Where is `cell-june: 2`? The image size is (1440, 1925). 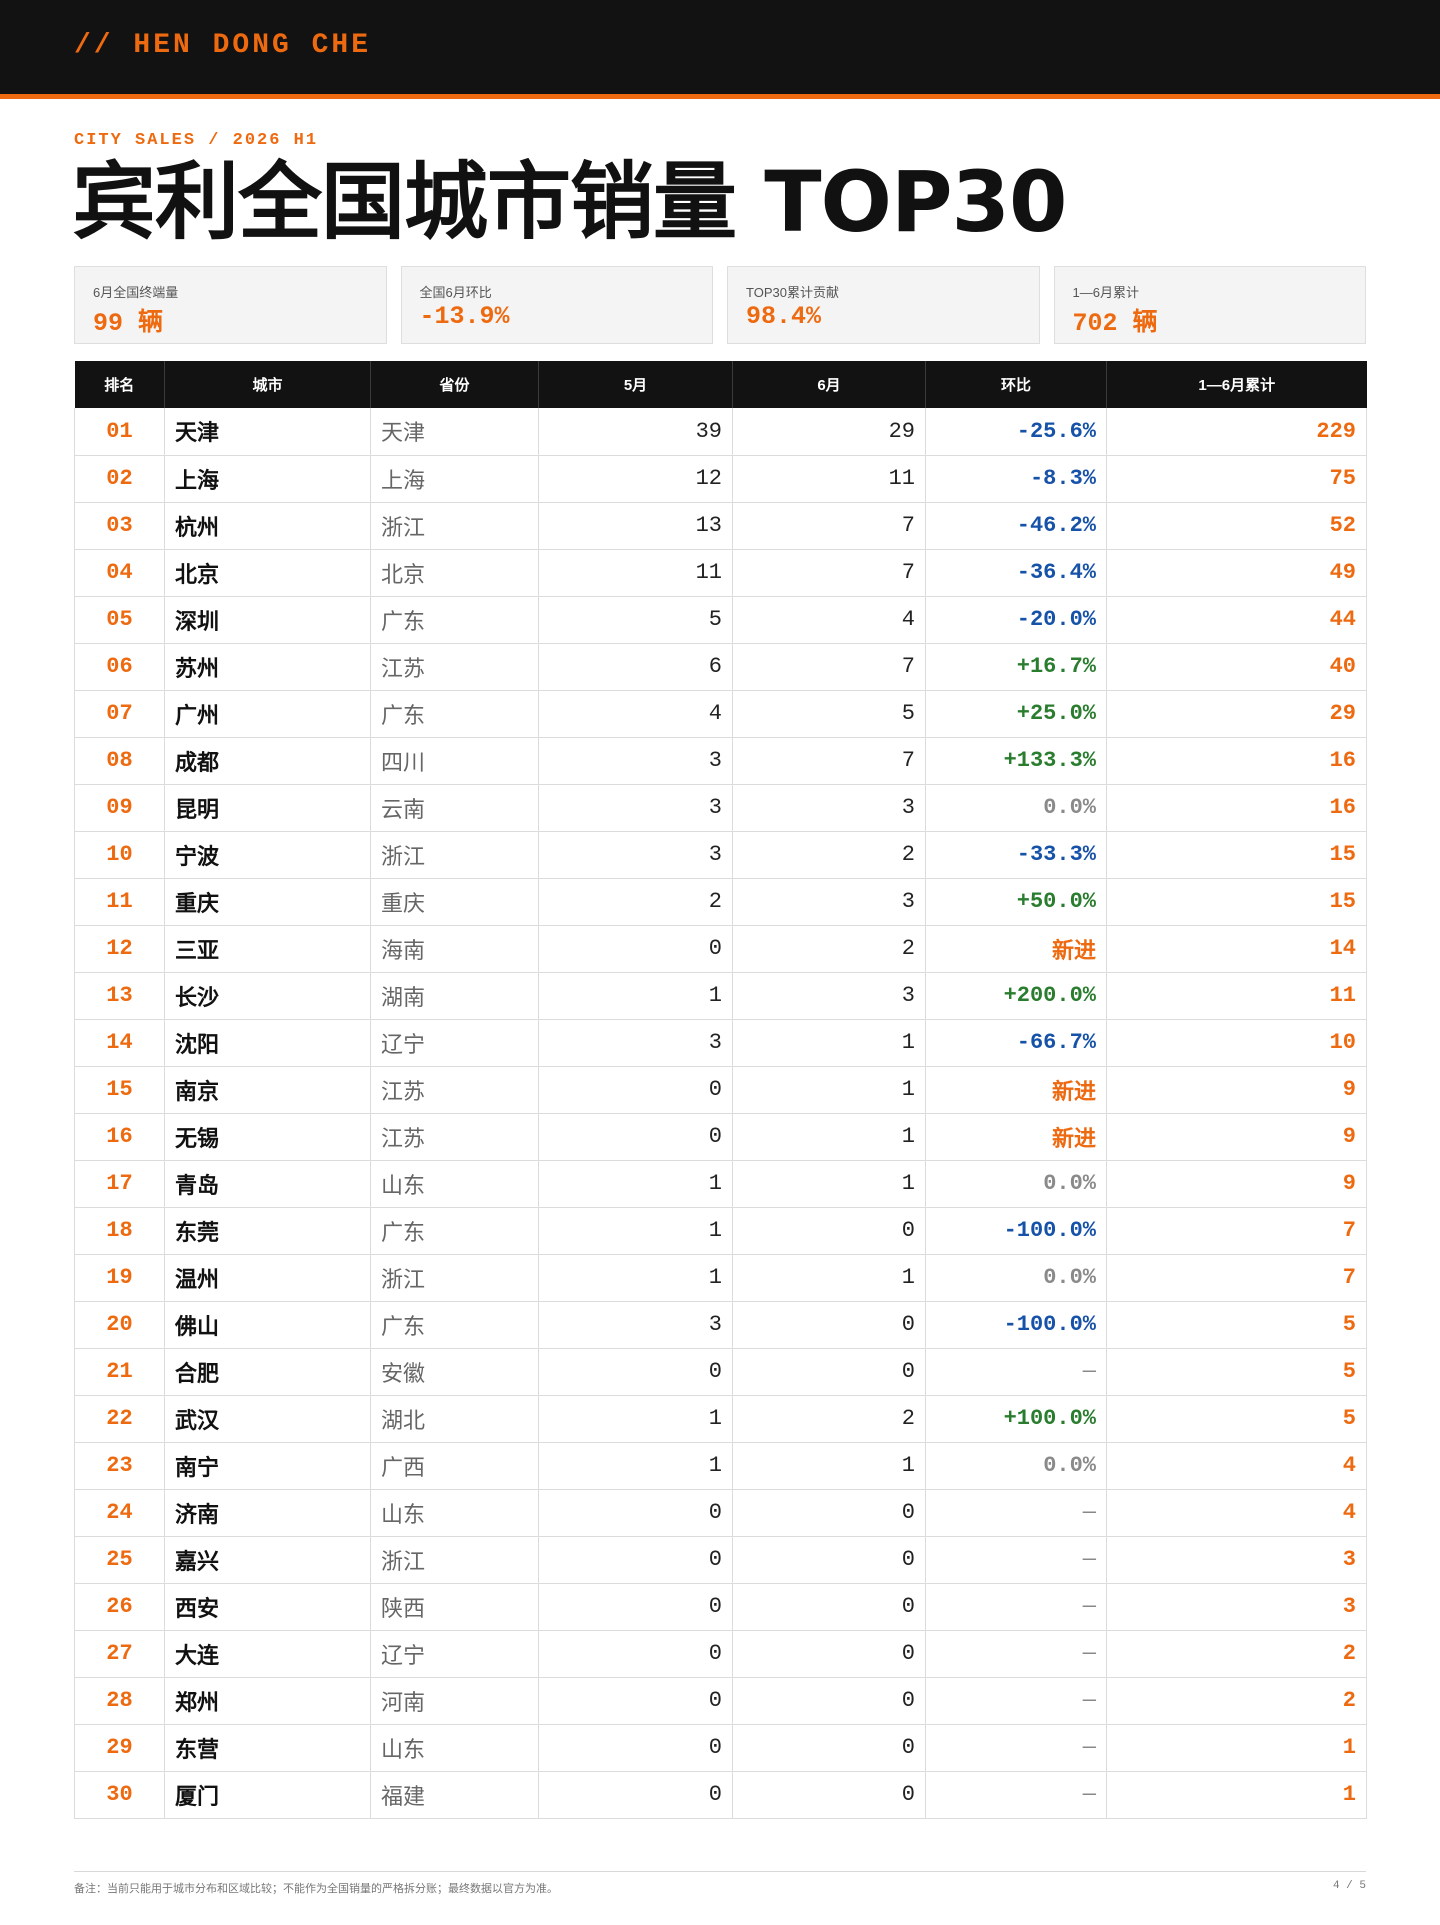
cell-june: 2 is located at coordinates (829, 949).